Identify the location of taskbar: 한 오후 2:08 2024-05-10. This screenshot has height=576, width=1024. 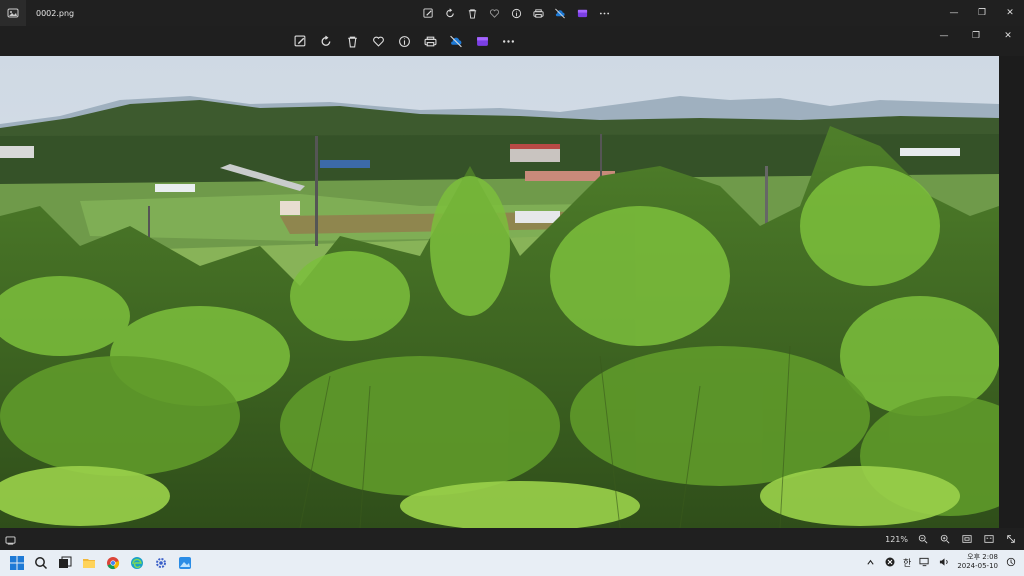
(512, 563).